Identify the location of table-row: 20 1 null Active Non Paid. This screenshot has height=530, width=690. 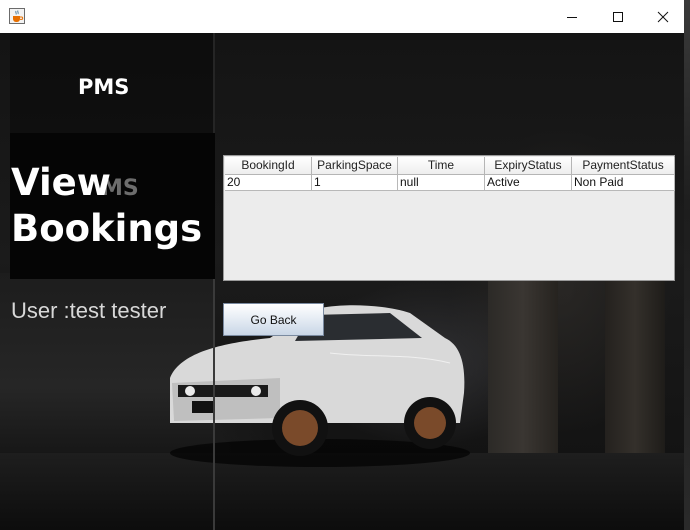
(450, 183).